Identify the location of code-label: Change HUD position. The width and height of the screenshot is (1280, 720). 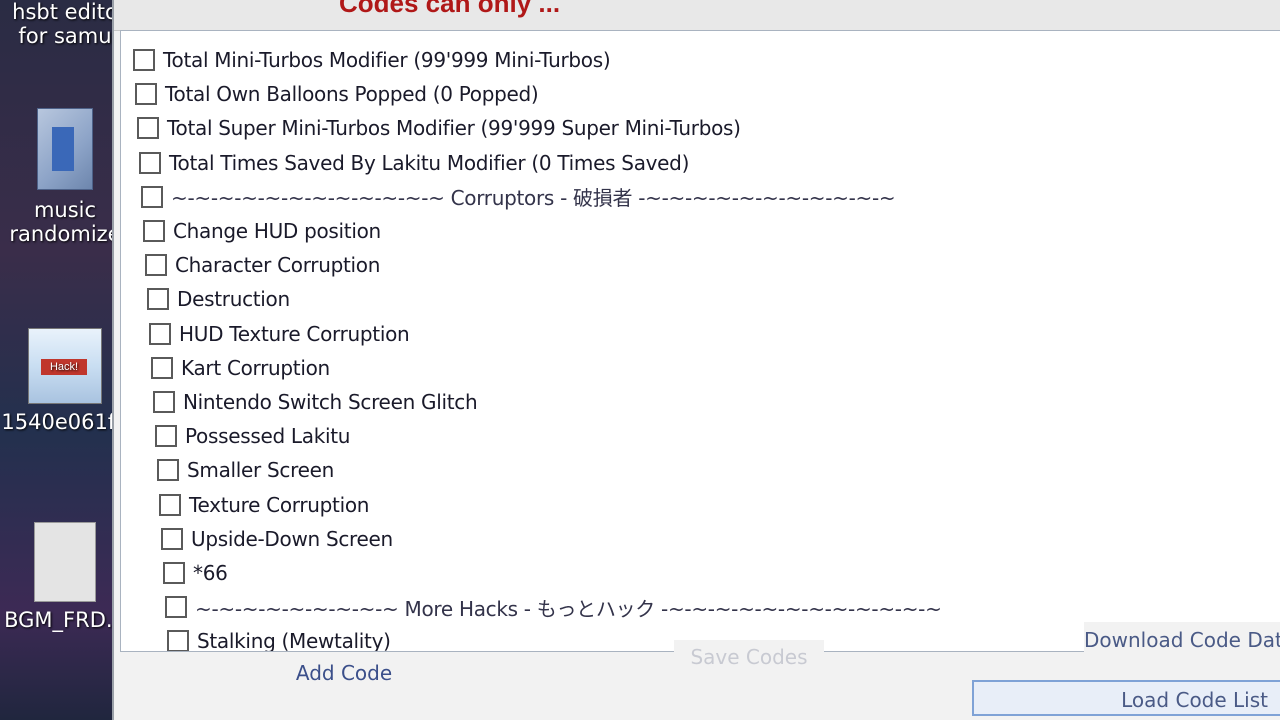
(277, 231).